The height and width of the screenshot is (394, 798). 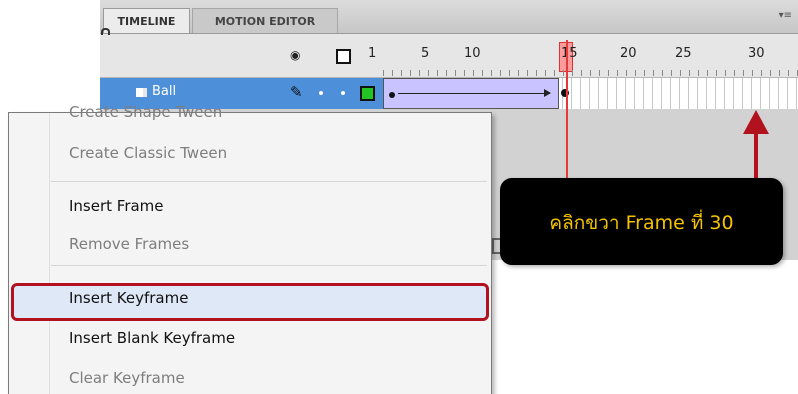 What do you see at coordinates (343, 93) in the screenshot?
I see `lock-dot-icon` at bounding box center [343, 93].